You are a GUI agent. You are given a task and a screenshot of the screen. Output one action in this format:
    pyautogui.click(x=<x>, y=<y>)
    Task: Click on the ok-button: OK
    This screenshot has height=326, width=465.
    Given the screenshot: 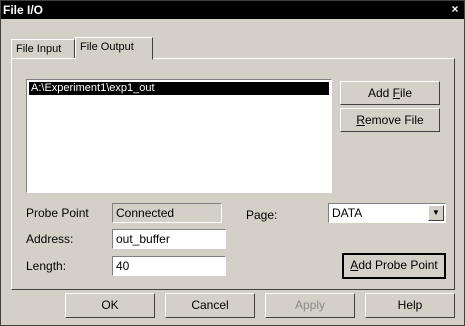 What is the action you would take?
    pyautogui.click(x=110, y=305)
    